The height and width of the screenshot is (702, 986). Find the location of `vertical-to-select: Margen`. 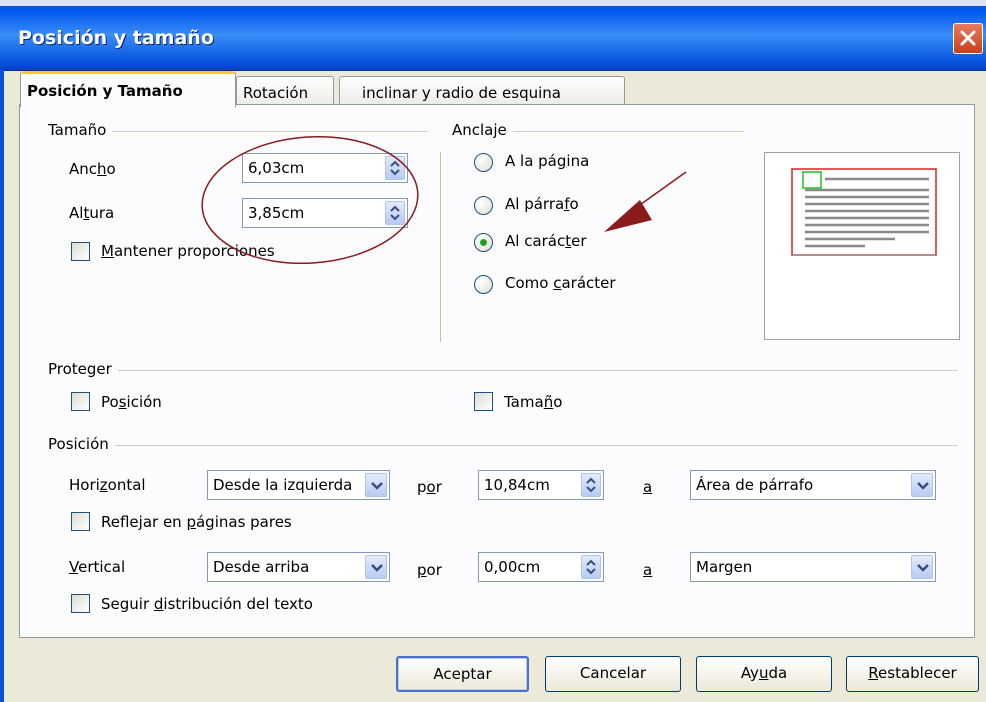

vertical-to-select: Margen is located at coordinates (813, 567).